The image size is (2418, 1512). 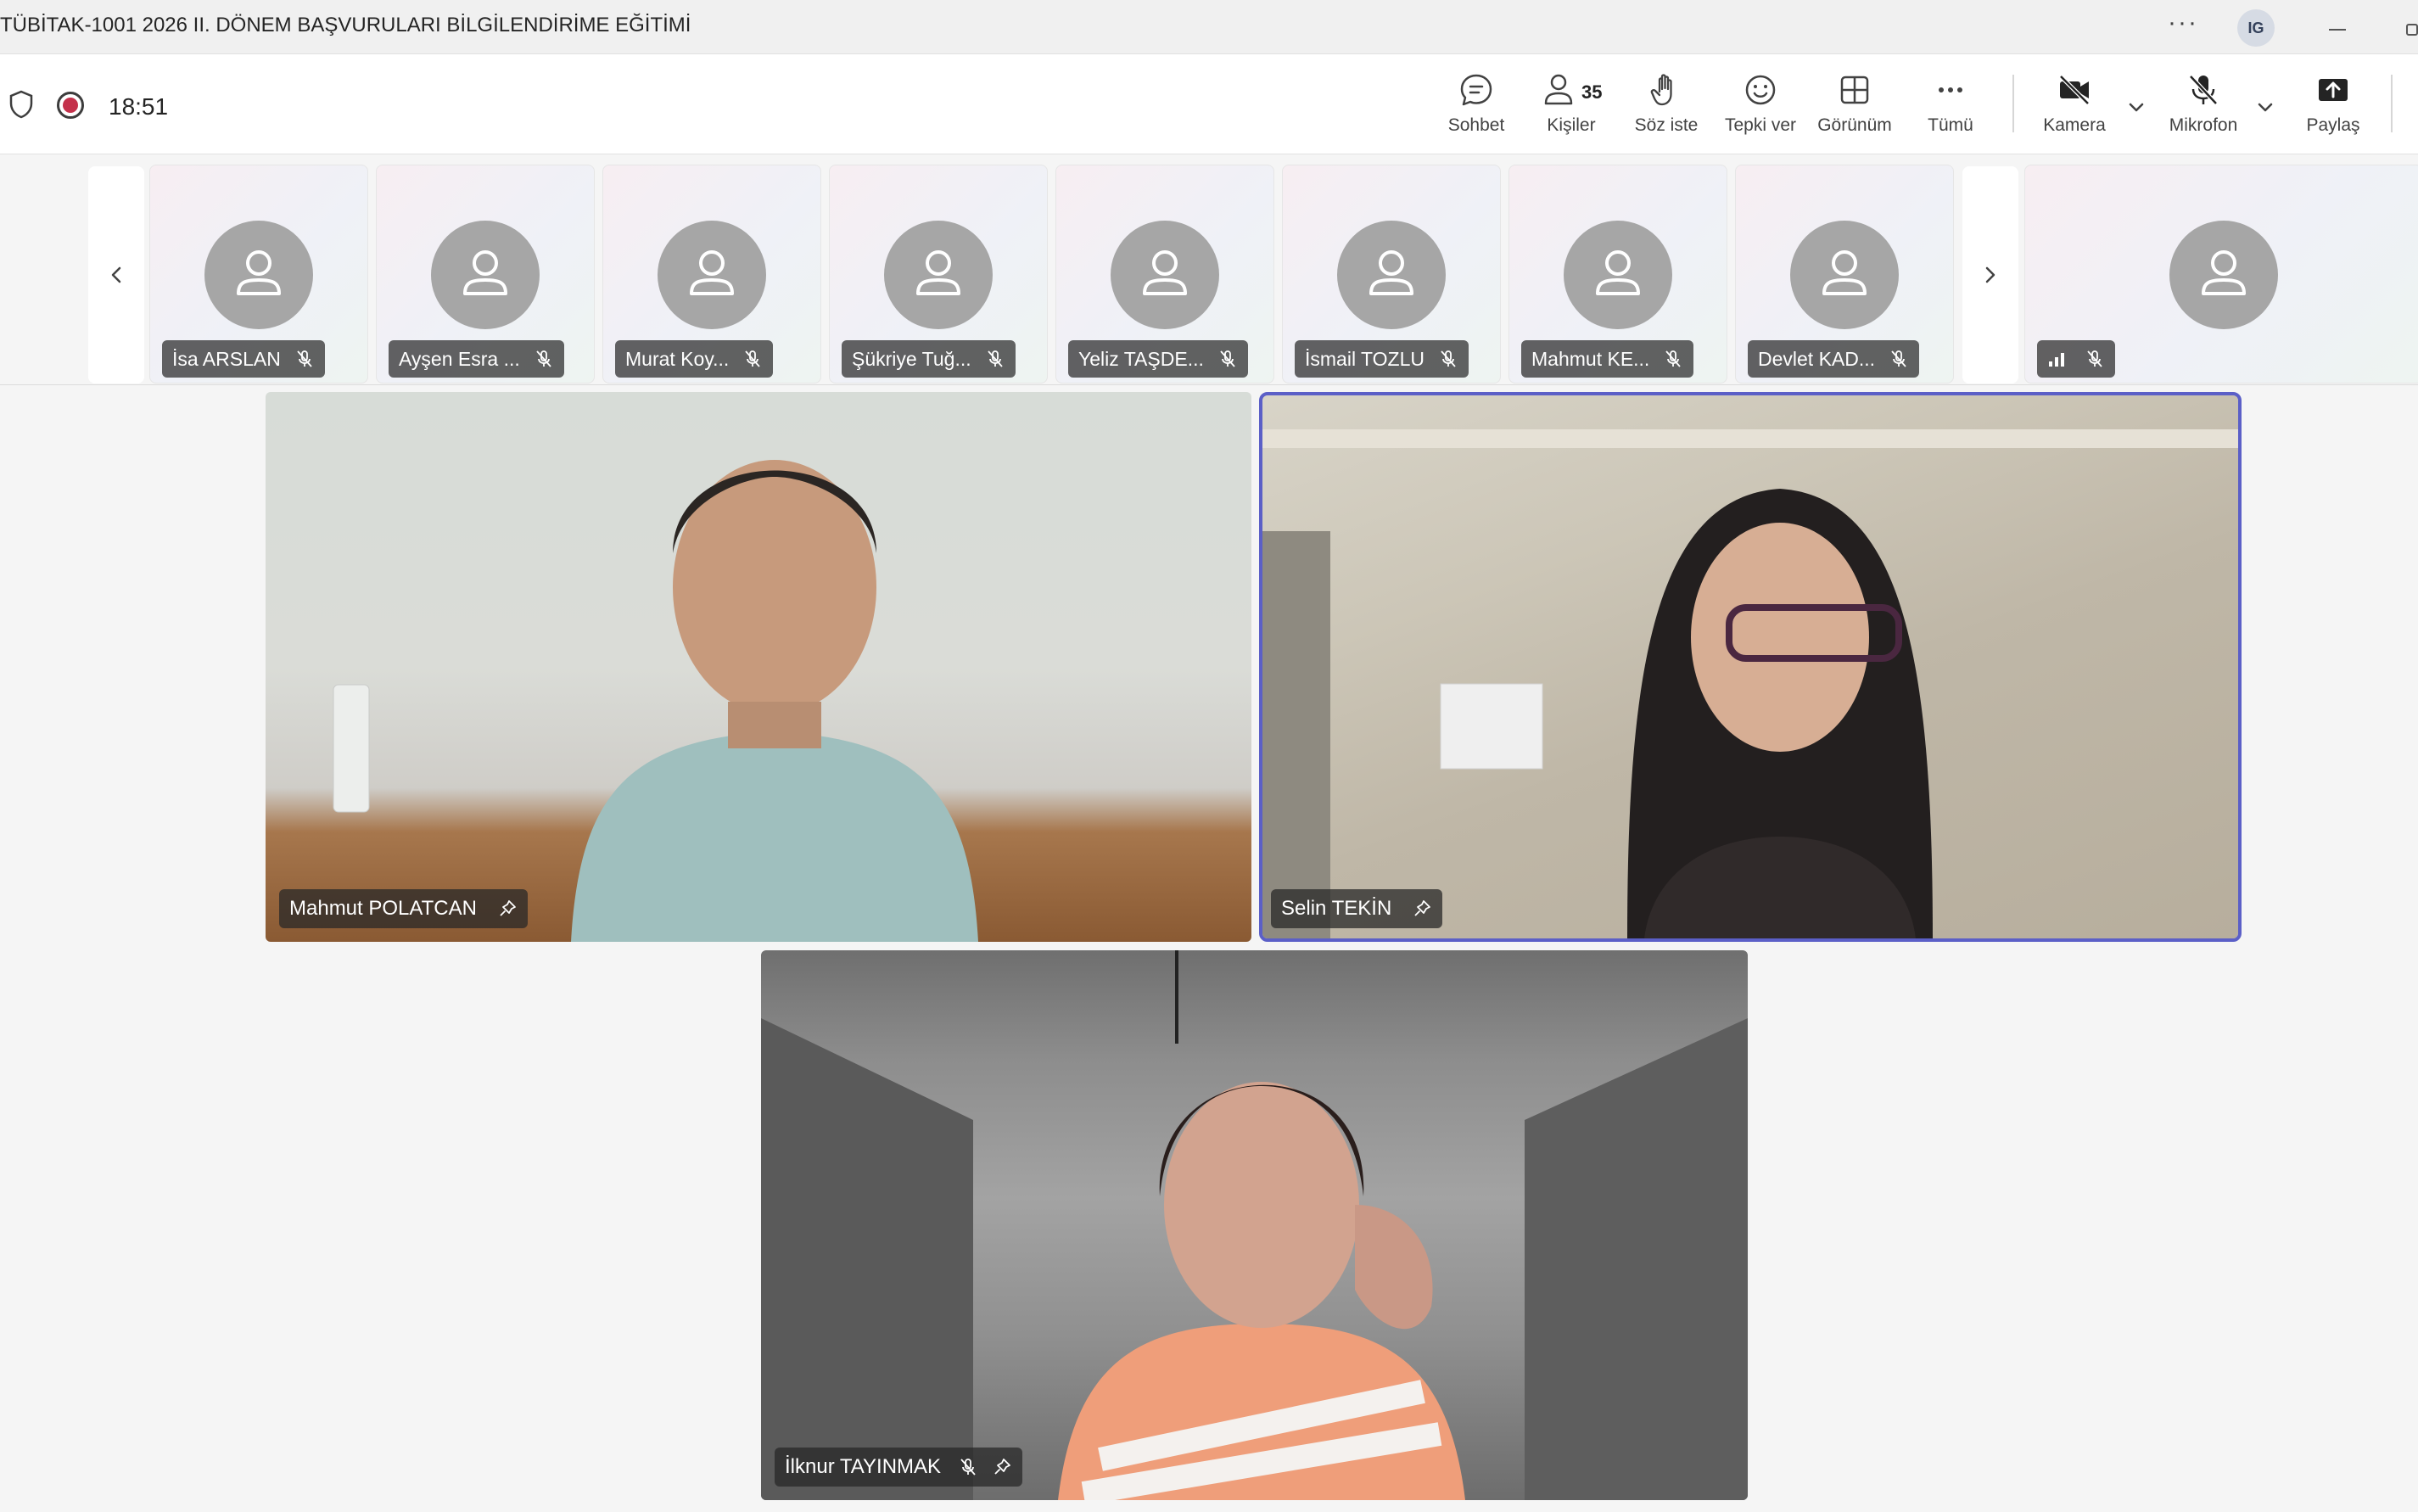 What do you see at coordinates (1666, 107) in the screenshot?
I see `raise-hand-button: Söz iste` at bounding box center [1666, 107].